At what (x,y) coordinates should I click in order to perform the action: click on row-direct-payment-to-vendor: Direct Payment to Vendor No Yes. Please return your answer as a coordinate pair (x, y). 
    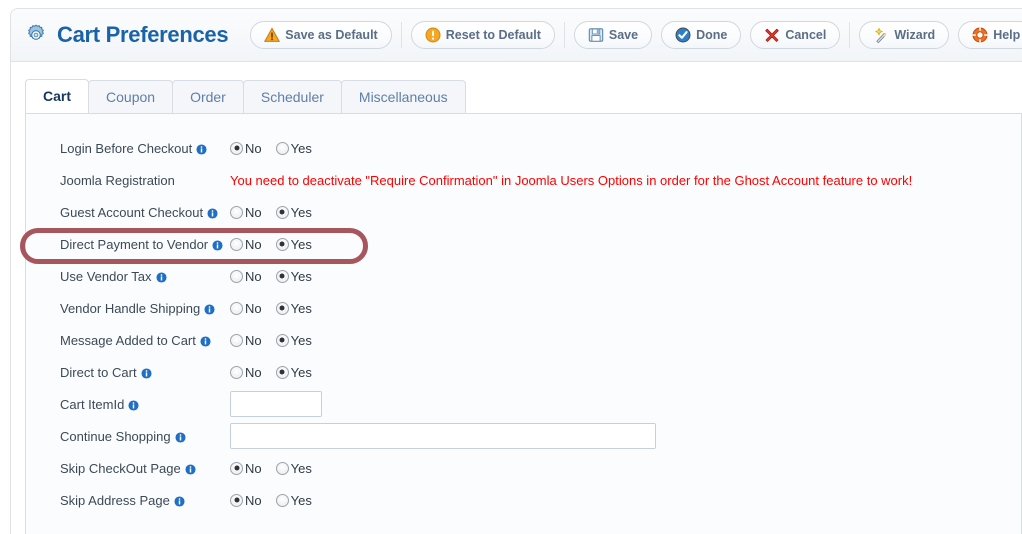
    Looking at the image, I should click on (520, 246).